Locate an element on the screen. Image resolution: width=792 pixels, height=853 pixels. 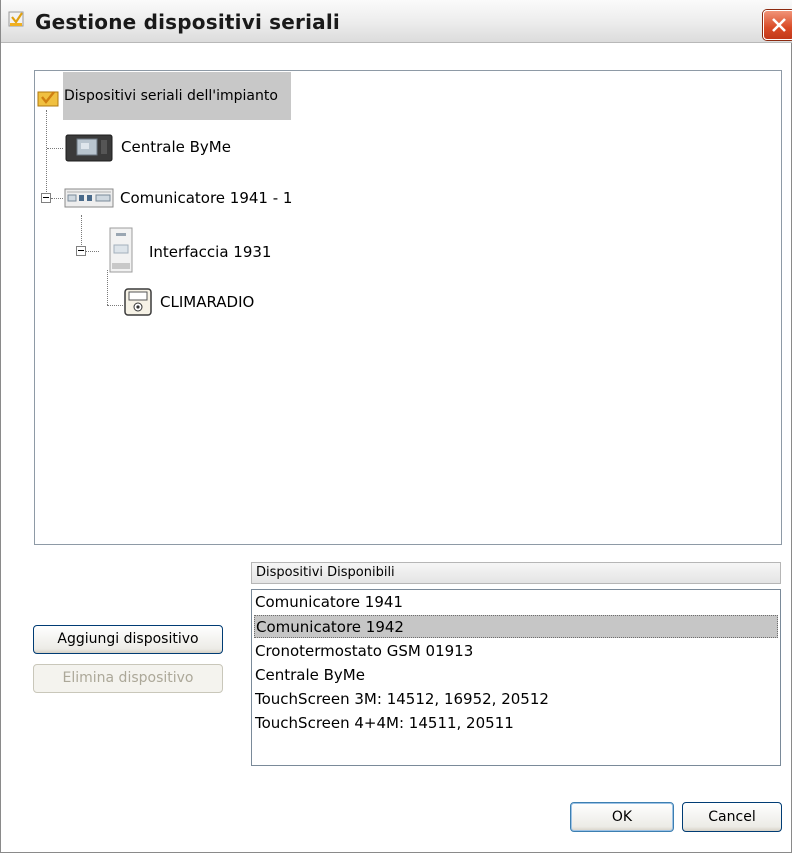
list-item: TouchScreen 4+4M: 14511, 20511 is located at coordinates (516, 723).